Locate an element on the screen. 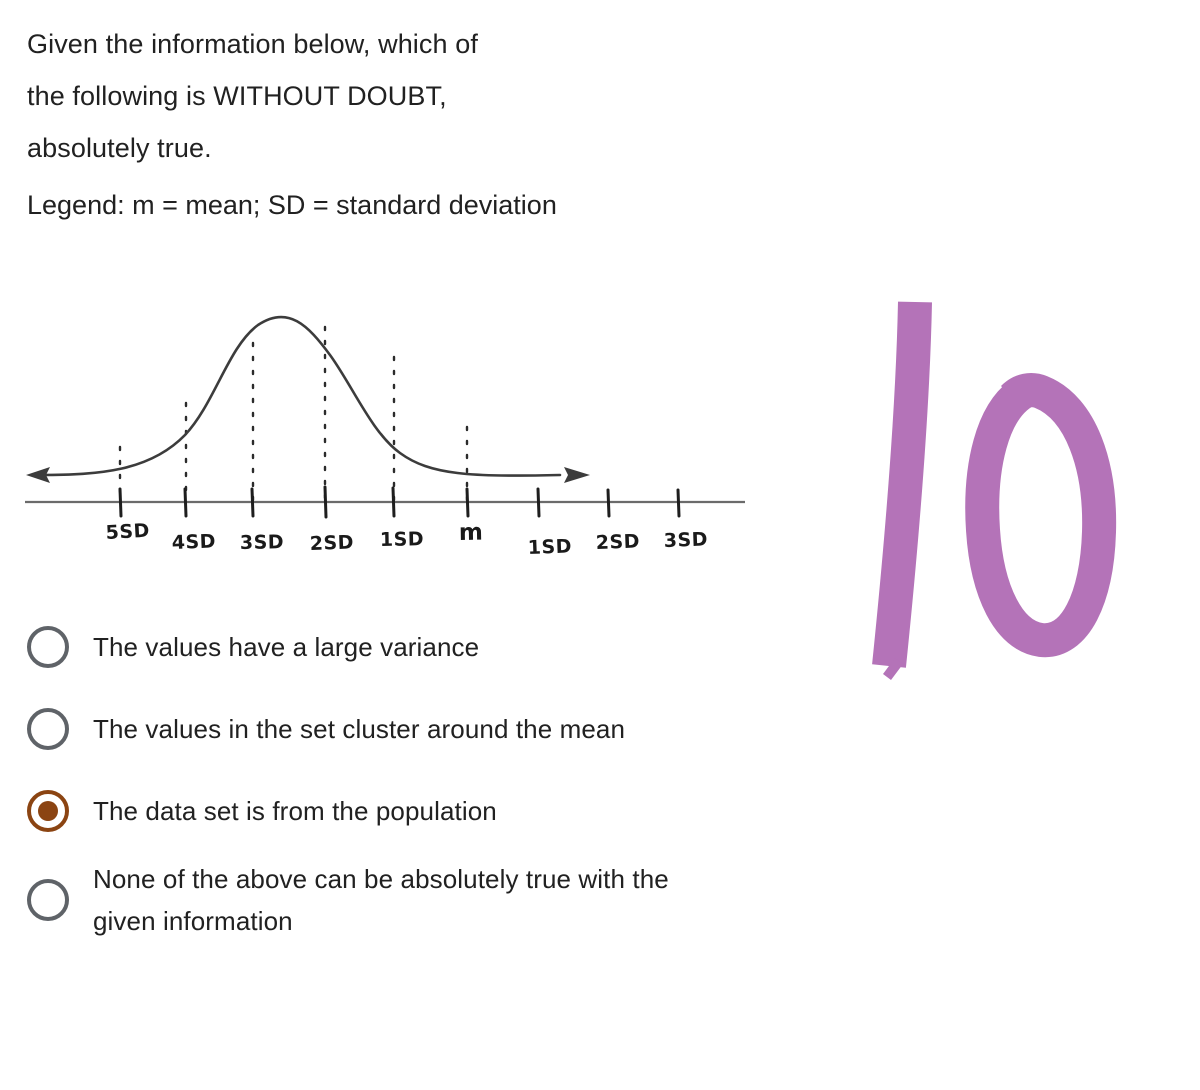  tick-label-8: 3SD is located at coordinates (685, 540).